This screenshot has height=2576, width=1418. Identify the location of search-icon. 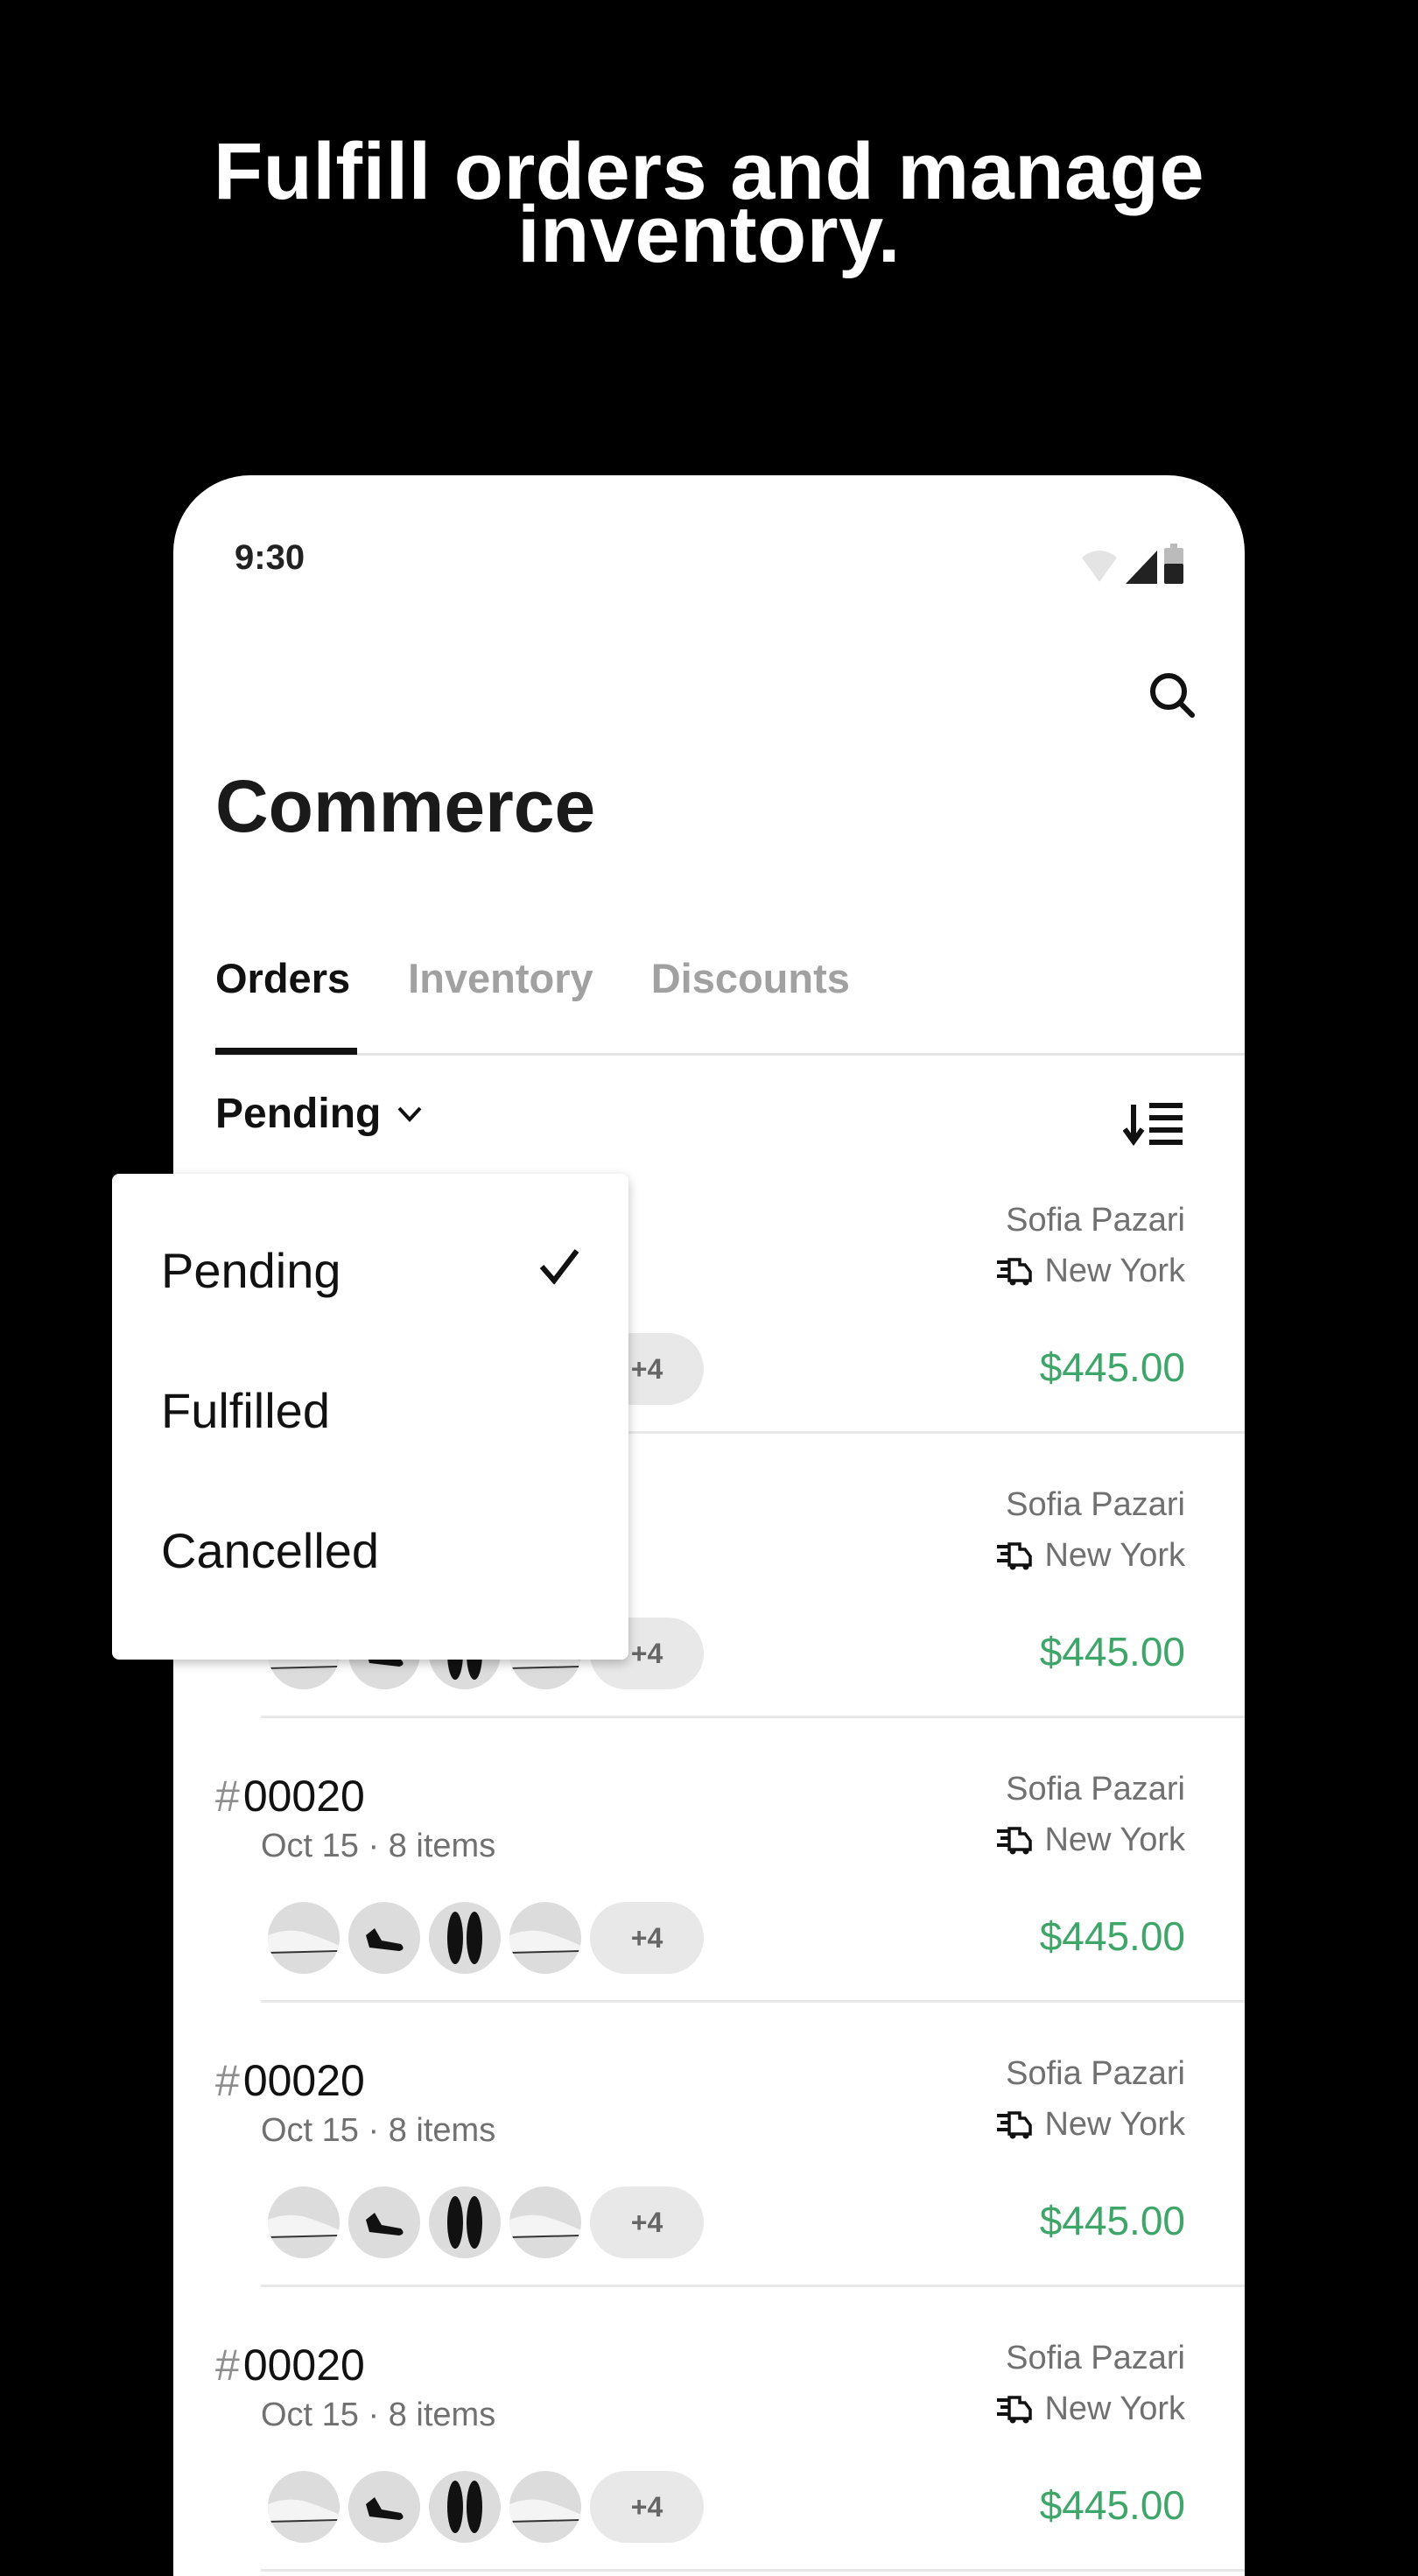
(1172, 696).